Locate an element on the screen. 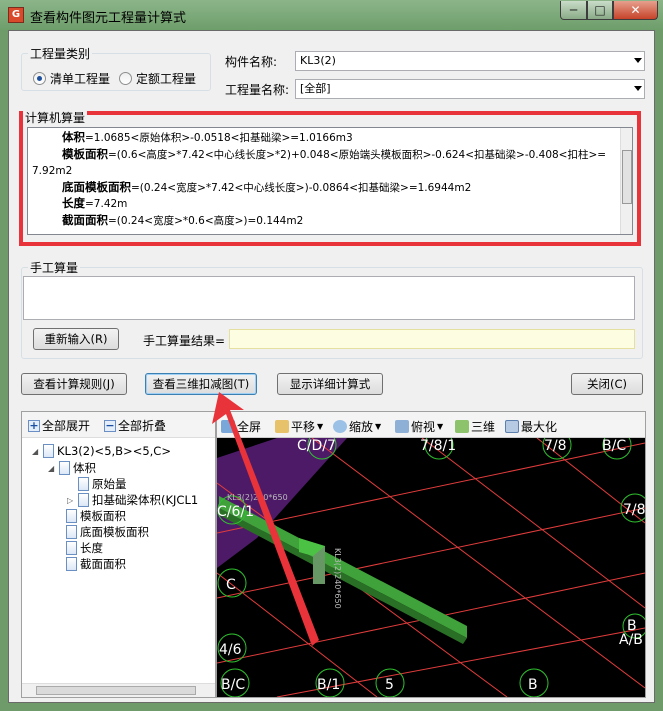 The height and width of the screenshot is (711, 663). tree-node-root: ◢ KL3(2)<5,B><5,C> is located at coordinates (101, 451).